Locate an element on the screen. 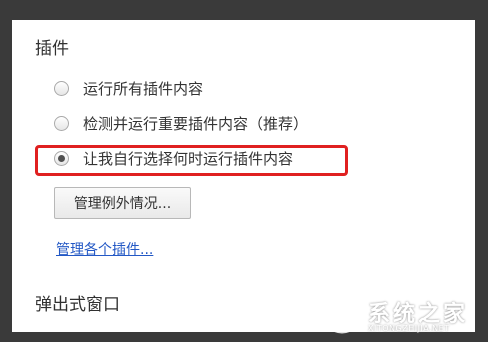 The height and width of the screenshot is (342, 488). radio-label: 检测并运行重要插件内容（推荐） is located at coordinates (196, 123).